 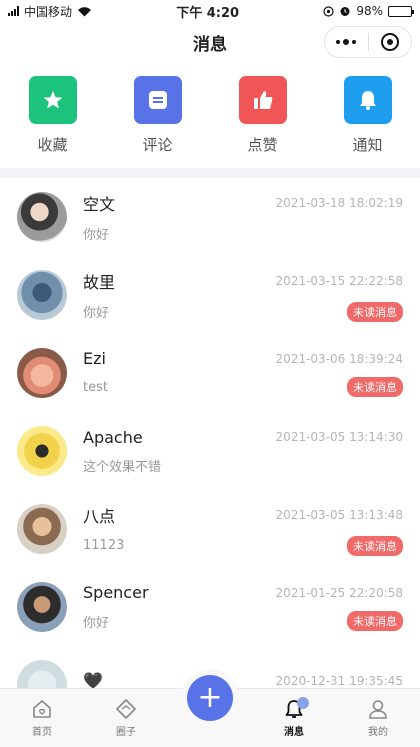 I want to click on message-item: Spencer 2021-01-25 22:20:58 你好 未读消息, so click(x=210, y=607).